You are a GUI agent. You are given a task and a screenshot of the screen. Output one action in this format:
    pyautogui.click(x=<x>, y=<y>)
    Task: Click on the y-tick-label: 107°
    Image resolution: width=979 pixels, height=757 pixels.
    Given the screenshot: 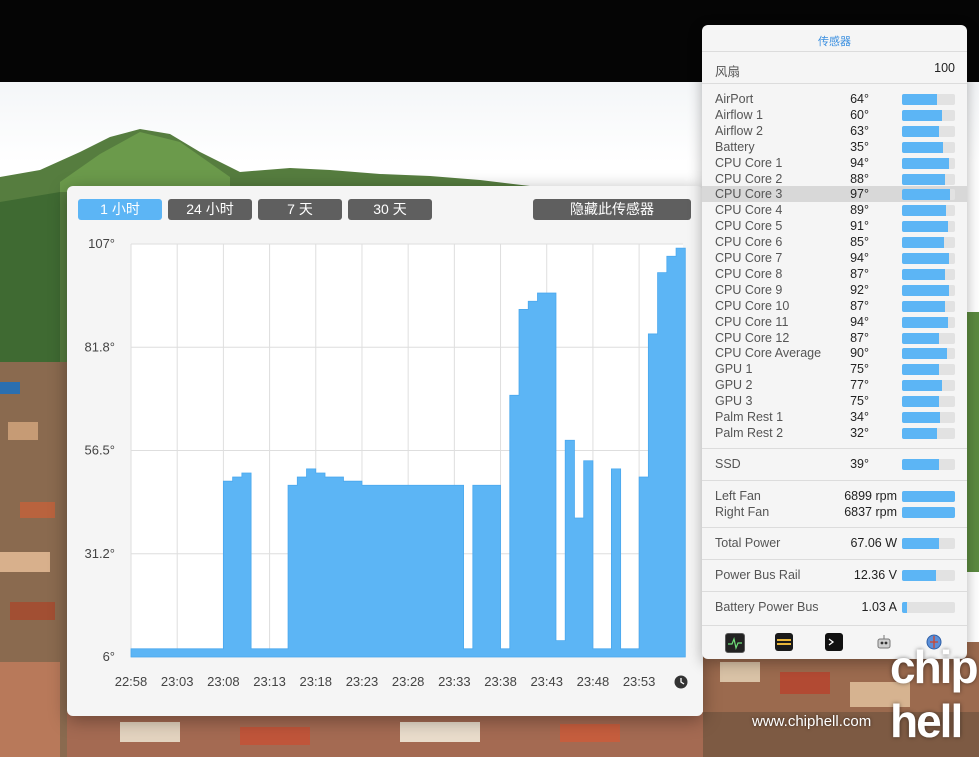 What is the action you would take?
    pyautogui.click(x=101, y=243)
    